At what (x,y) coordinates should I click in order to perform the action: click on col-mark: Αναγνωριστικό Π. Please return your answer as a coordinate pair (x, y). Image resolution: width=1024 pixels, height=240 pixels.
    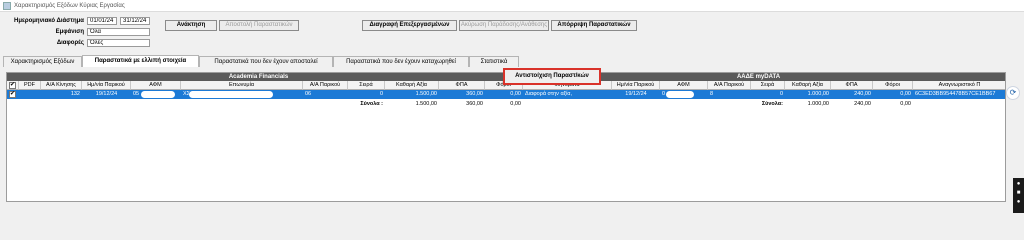
    Looking at the image, I should click on (959, 85).